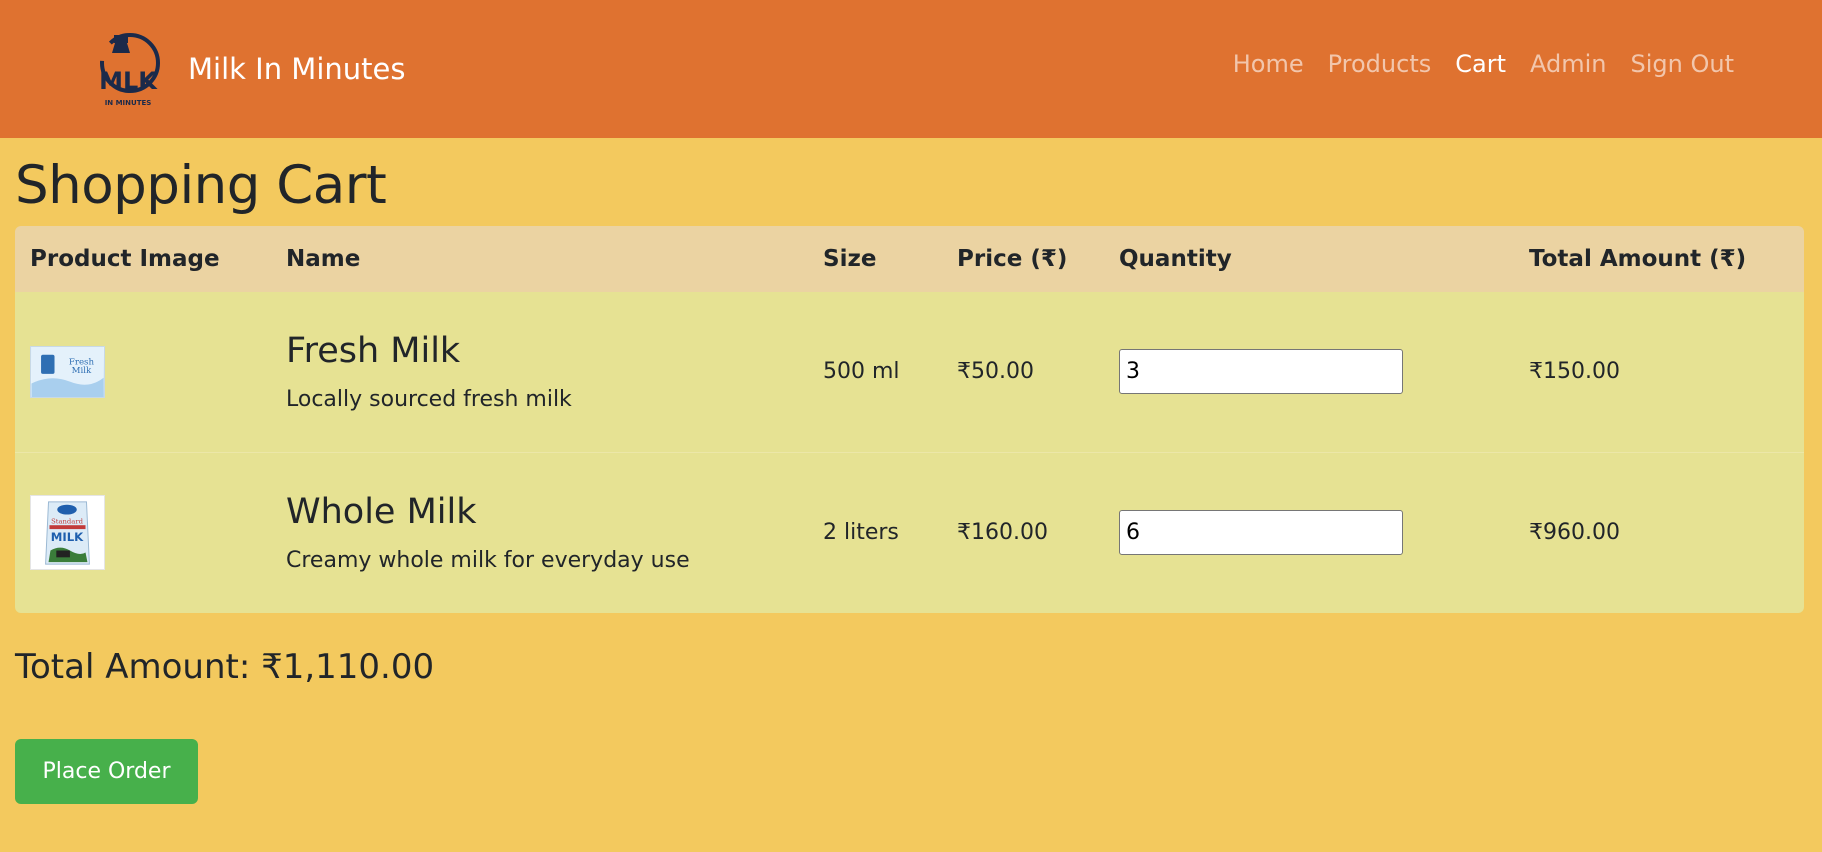 This screenshot has width=1822, height=852. What do you see at coordinates (1659, 532) in the screenshot?
I see `product-total: ₹960.00` at bounding box center [1659, 532].